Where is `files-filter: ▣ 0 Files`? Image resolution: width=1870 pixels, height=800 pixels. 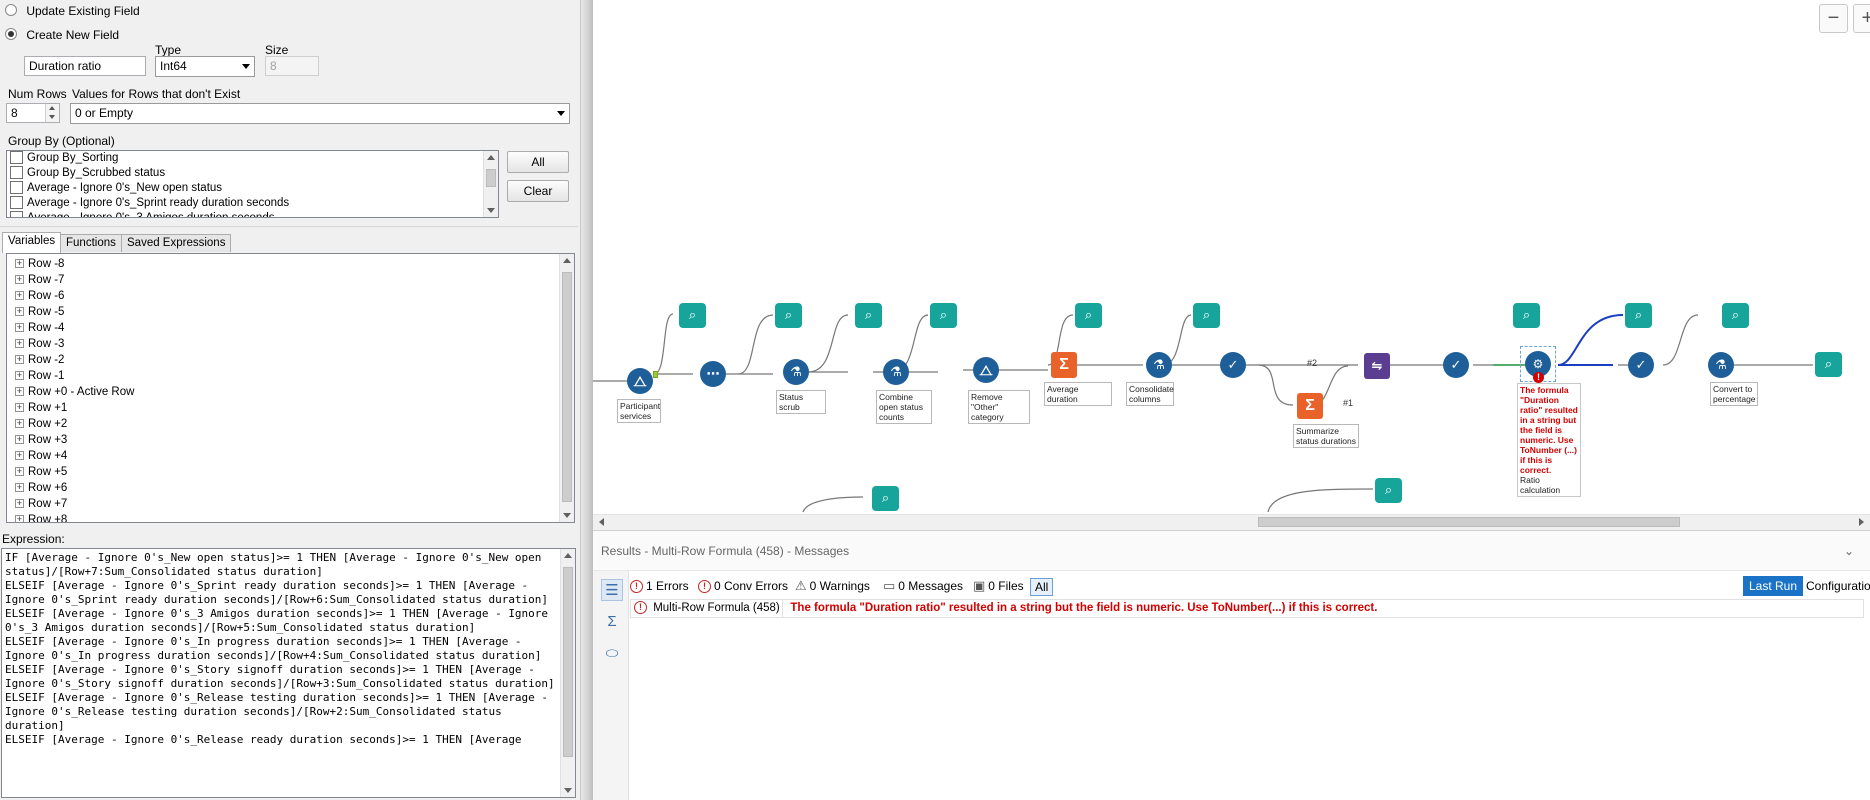 files-filter: ▣ 0 Files is located at coordinates (998, 586).